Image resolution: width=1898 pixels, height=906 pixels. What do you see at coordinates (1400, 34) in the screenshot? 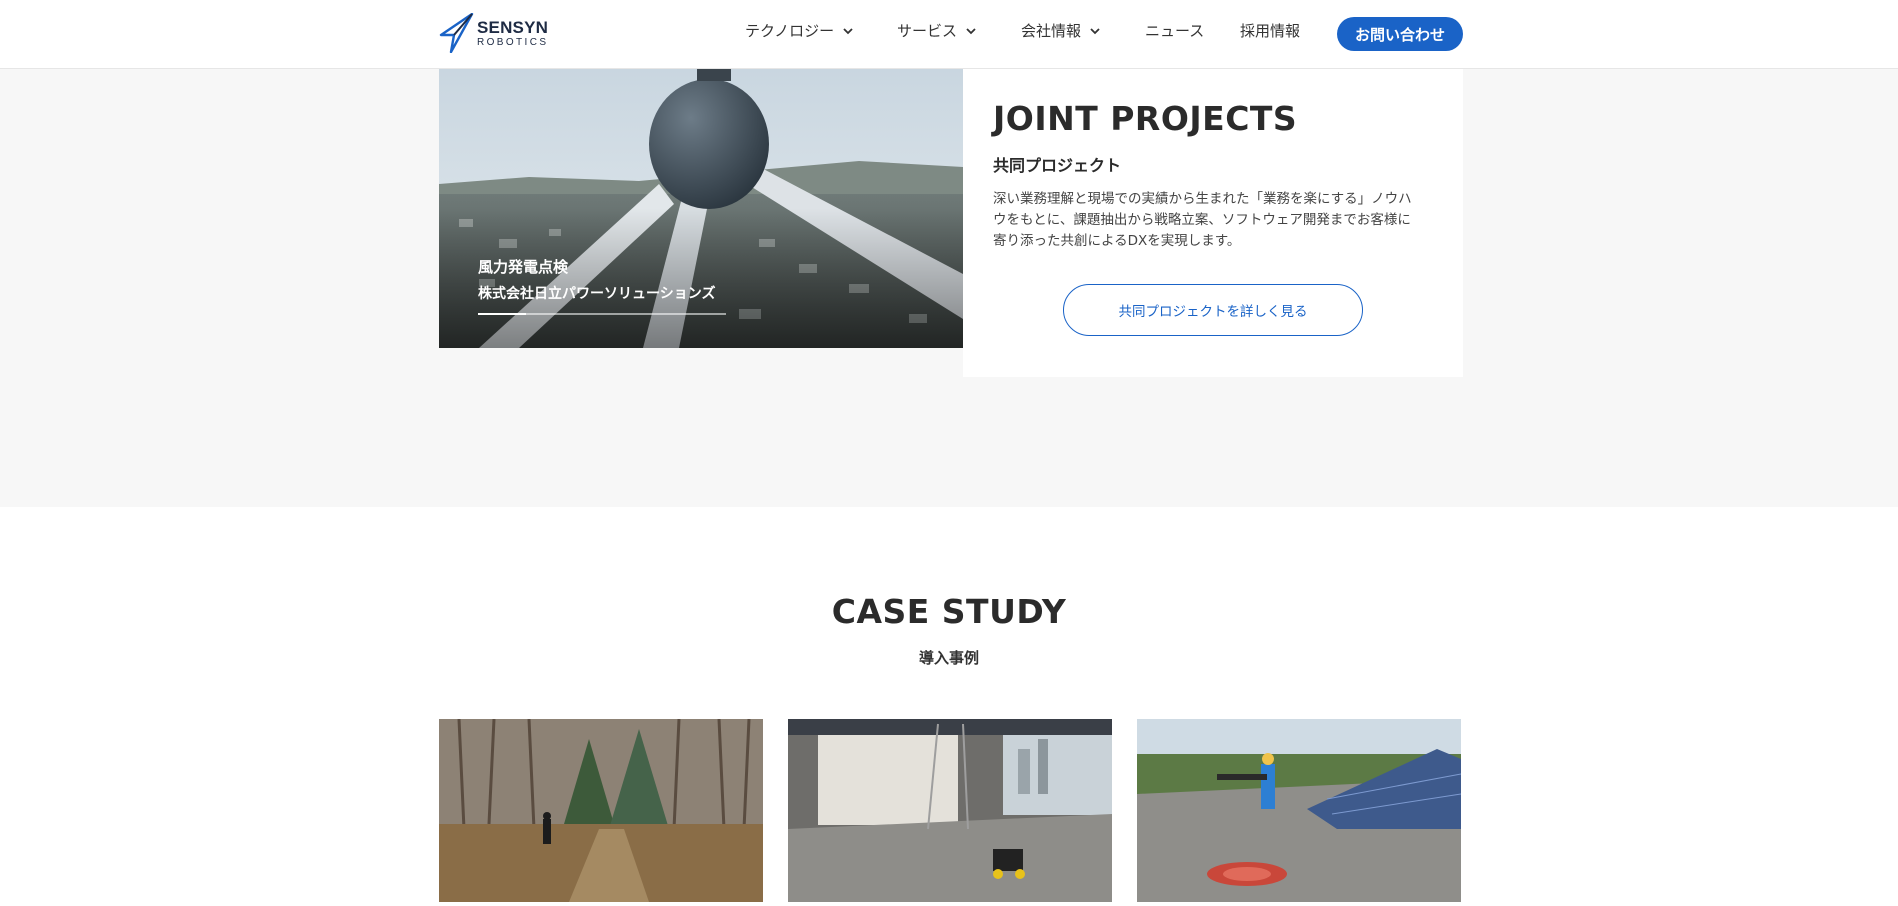
I see `contact-button: お問い合わせ` at bounding box center [1400, 34].